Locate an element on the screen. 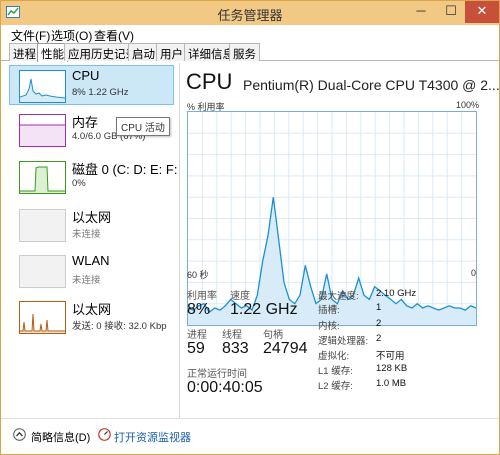  tab-processes: 进程 is located at coordinates (24, 52).